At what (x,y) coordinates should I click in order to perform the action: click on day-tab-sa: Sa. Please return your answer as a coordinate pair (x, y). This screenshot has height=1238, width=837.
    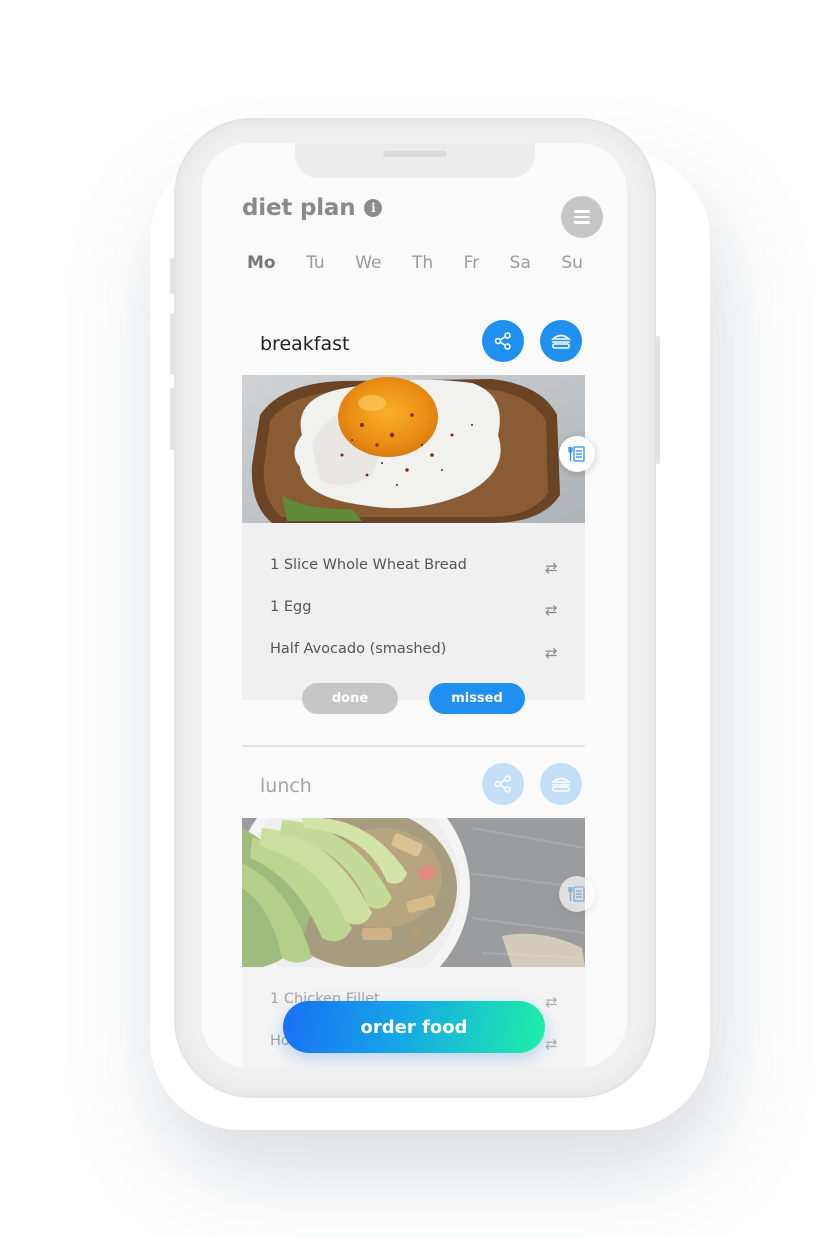
    Looking at the image, I should click on (520, 263).